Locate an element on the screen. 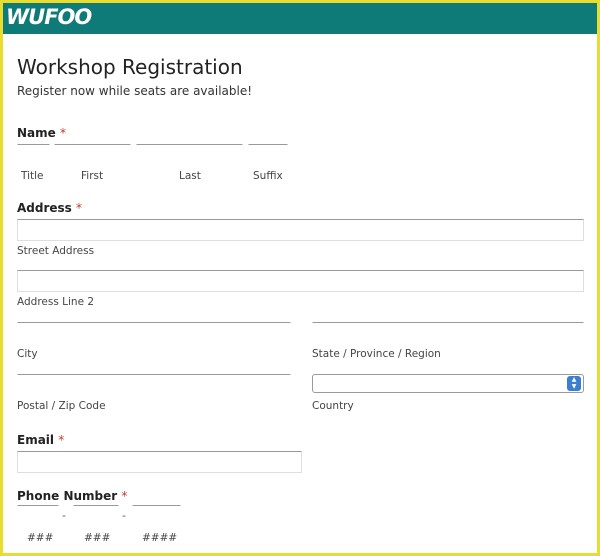 The image size is (600, 556). phone-area-input is located at coordinates (38, 516).